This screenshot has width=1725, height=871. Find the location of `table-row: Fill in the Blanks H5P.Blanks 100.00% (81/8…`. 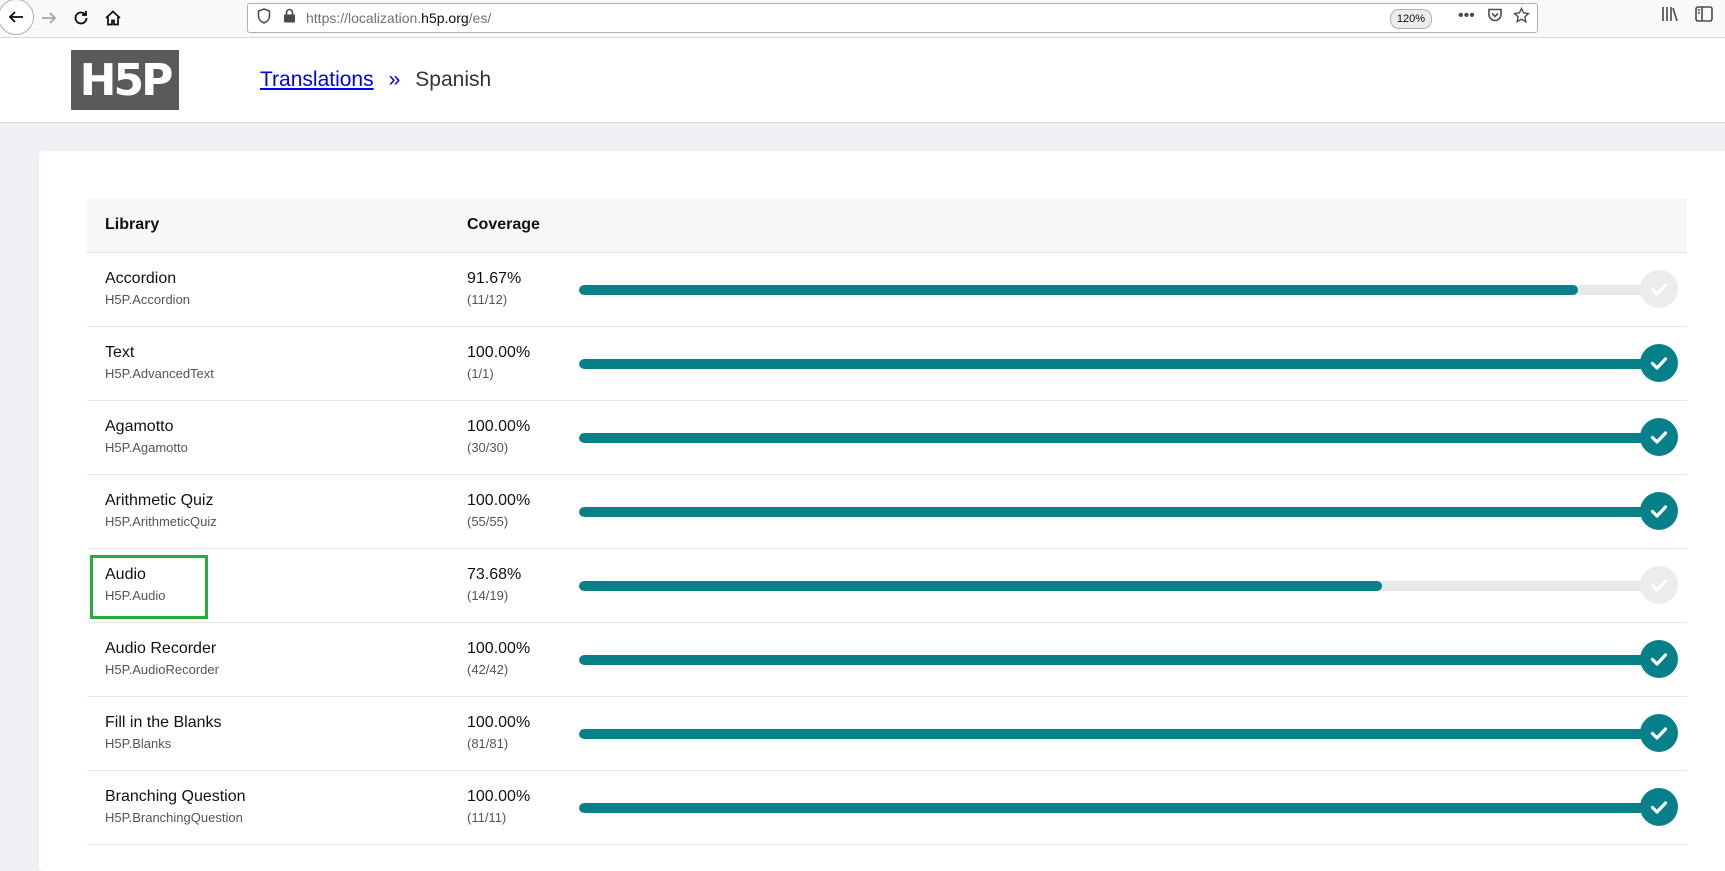

table-row: Fill in the Blanks H5P.Blanks 100.00% (81/8… is located at coordinates (887, 734).